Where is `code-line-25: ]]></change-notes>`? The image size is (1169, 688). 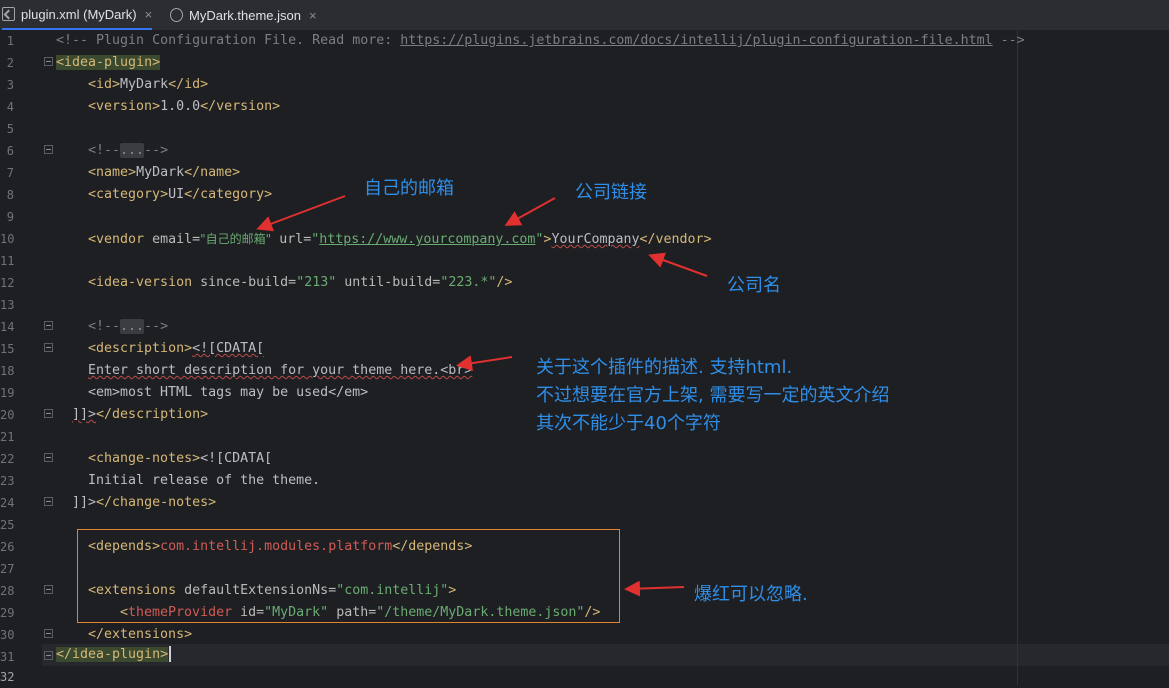
code-line-25: ]]></change-notes> is located at coordinates (144, 502).